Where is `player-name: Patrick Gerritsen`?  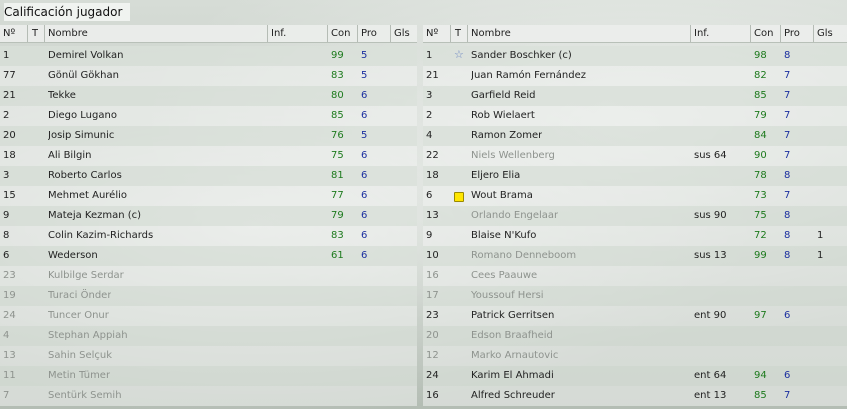 player-name: Patrick Gerritsen is located at coordinates (512, 316).